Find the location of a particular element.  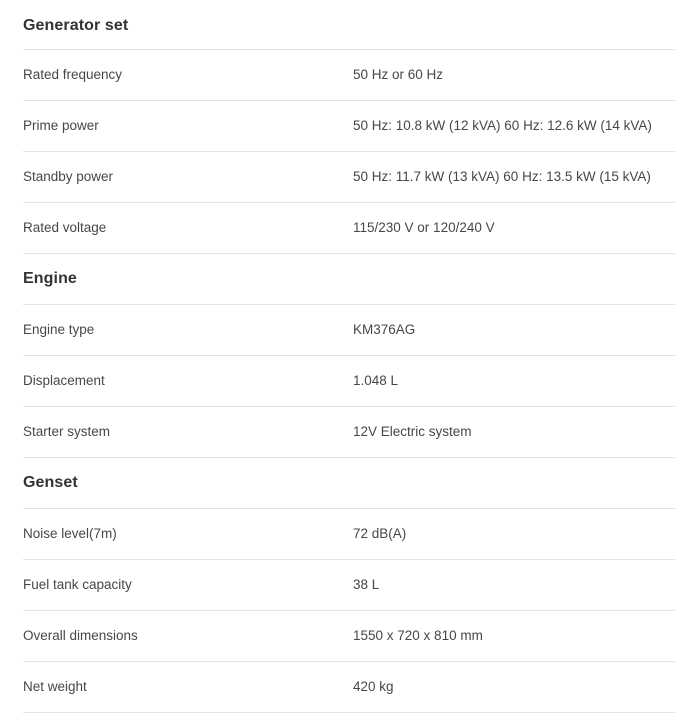

spec-label: Standby power is located at coordinates (68, 177).